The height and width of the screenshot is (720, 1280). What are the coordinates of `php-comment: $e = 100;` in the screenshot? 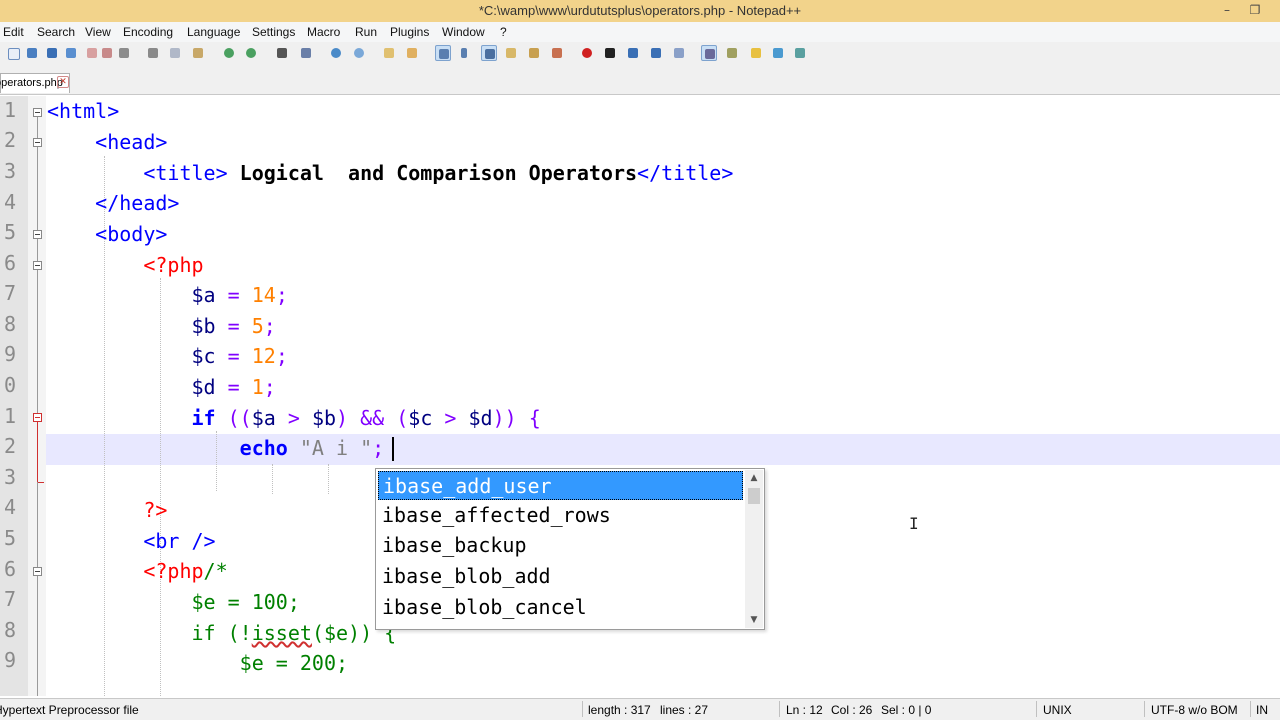 It's located at (245, 602).